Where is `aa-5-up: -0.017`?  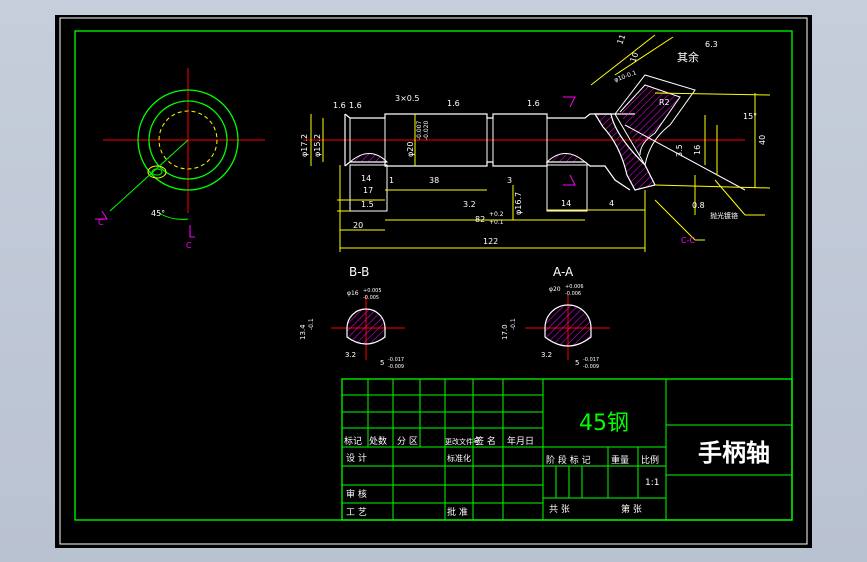
aa-5-up: -0.017 is located at coordinates (591, 360).